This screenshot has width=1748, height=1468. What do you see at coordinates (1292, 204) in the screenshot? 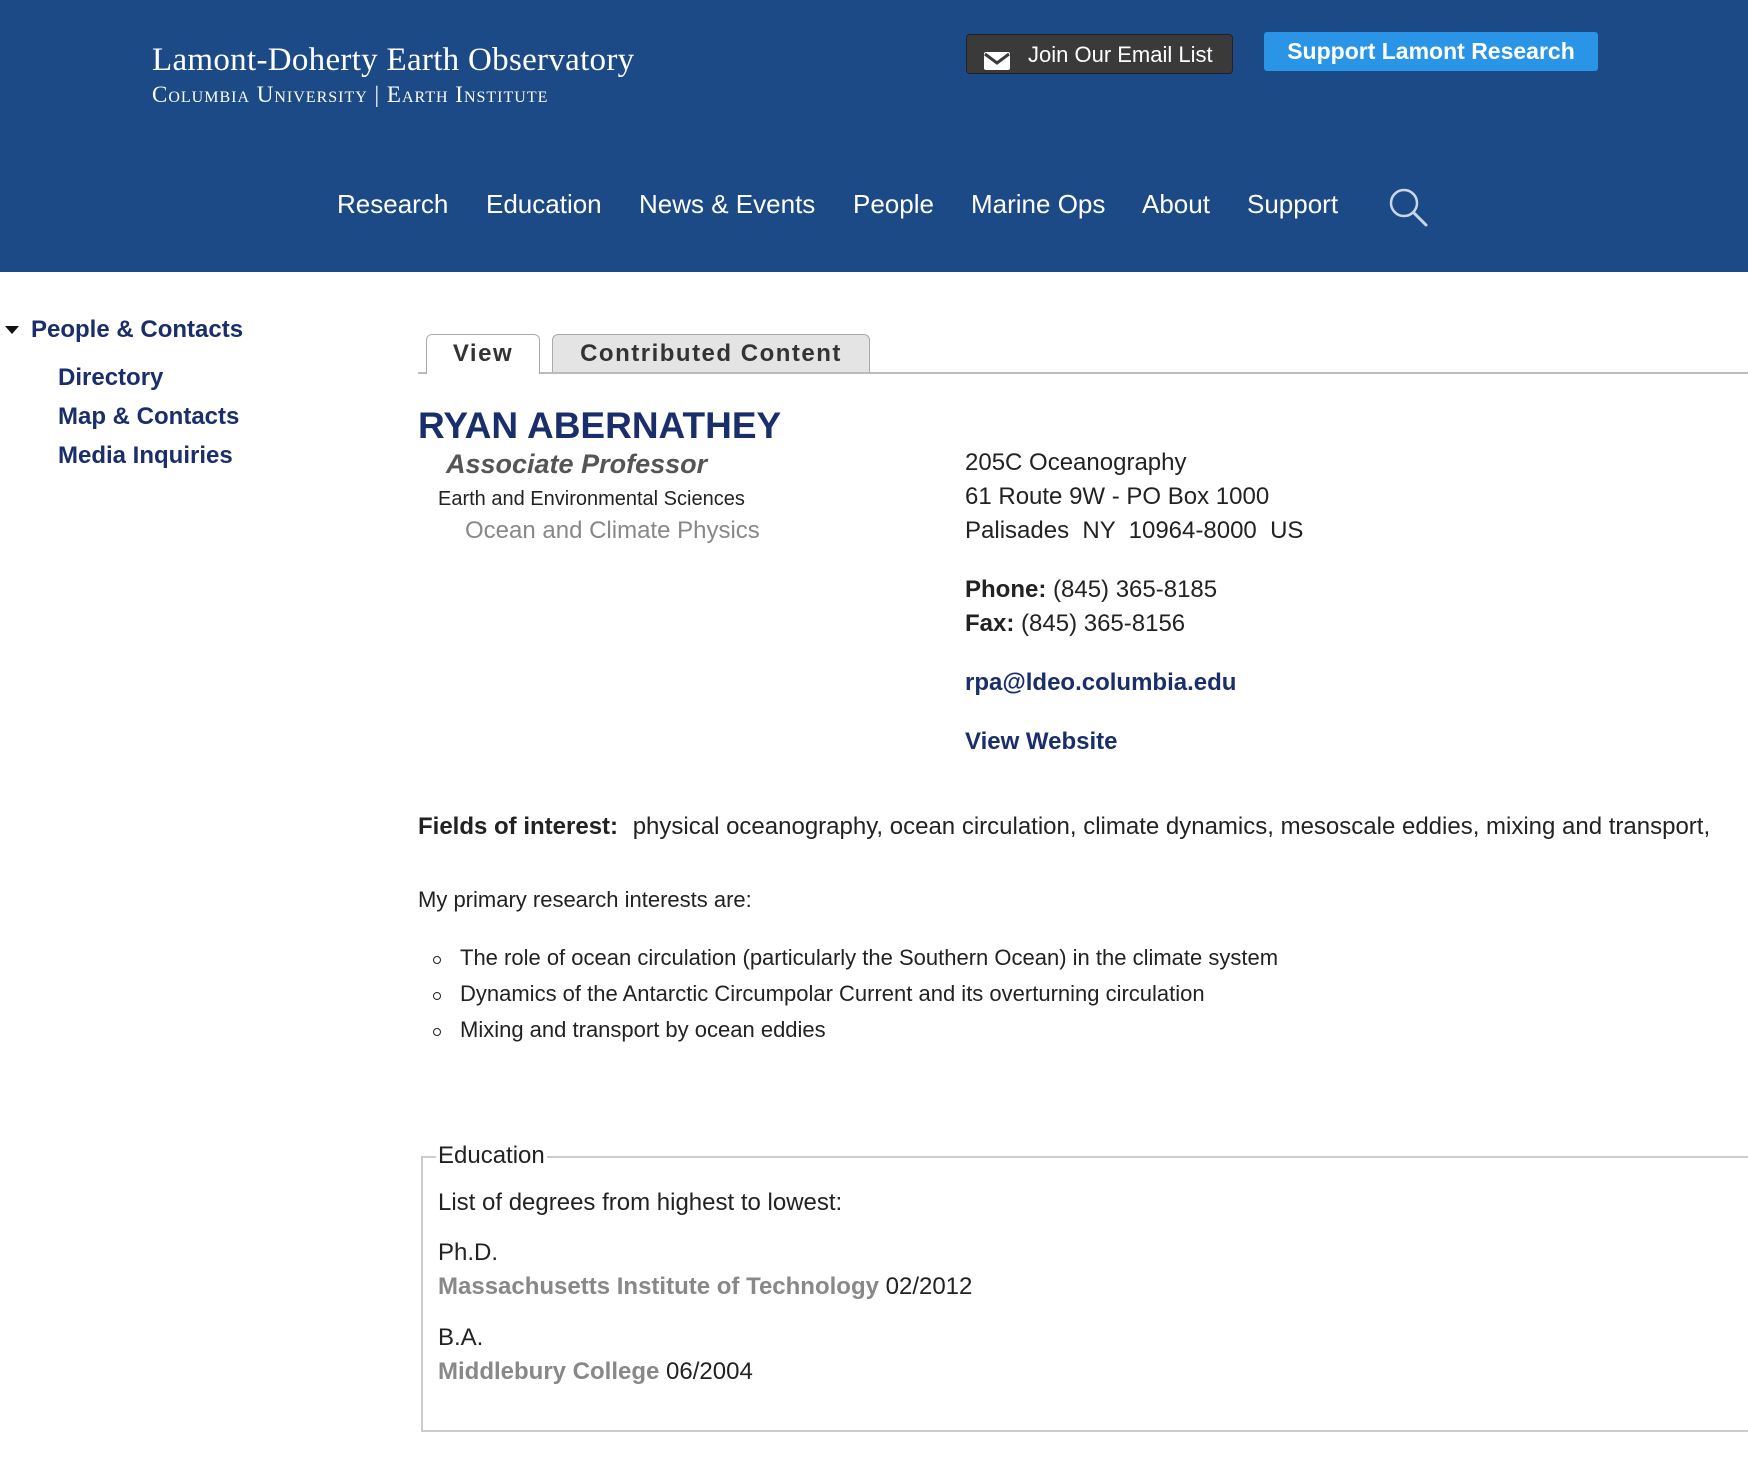
I see `nav-support: Support` at bounding box center [1292, 204].